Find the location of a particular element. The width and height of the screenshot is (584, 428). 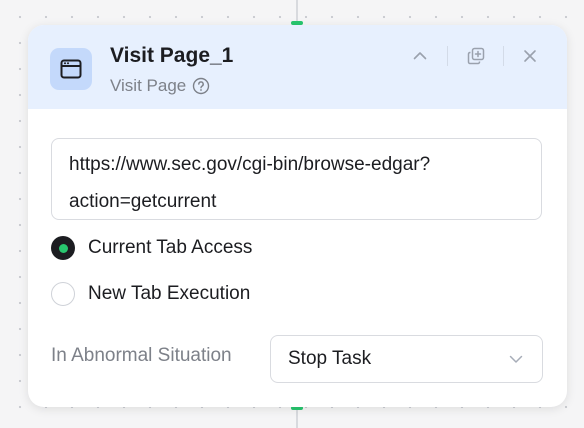

browser-window-icon is located at coordinates (71, 69).